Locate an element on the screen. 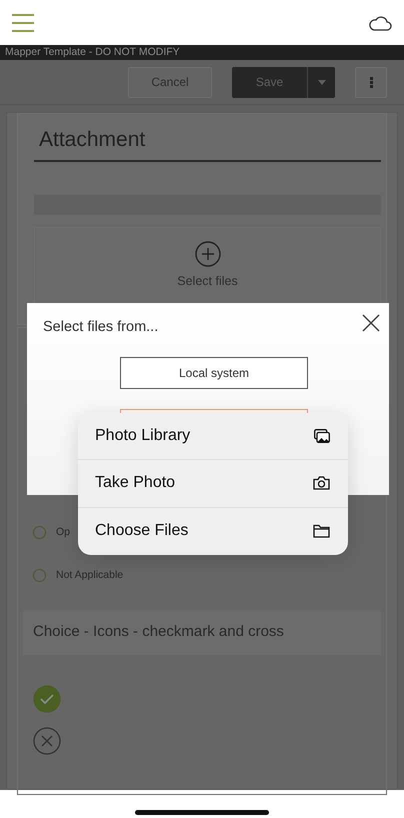  attachment-title: Attachment is located at coordinates (207, 143).